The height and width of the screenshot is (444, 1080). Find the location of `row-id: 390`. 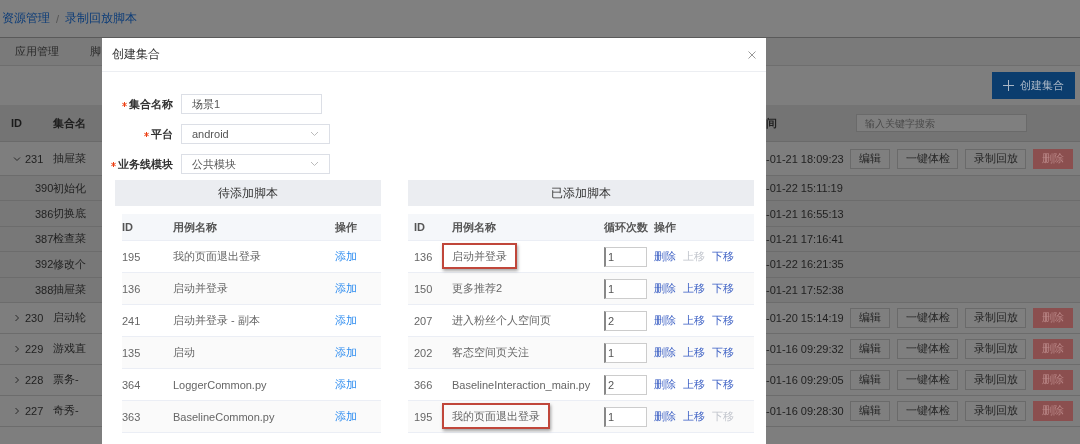

row-id: 390 is located at coordinates (44, 188).